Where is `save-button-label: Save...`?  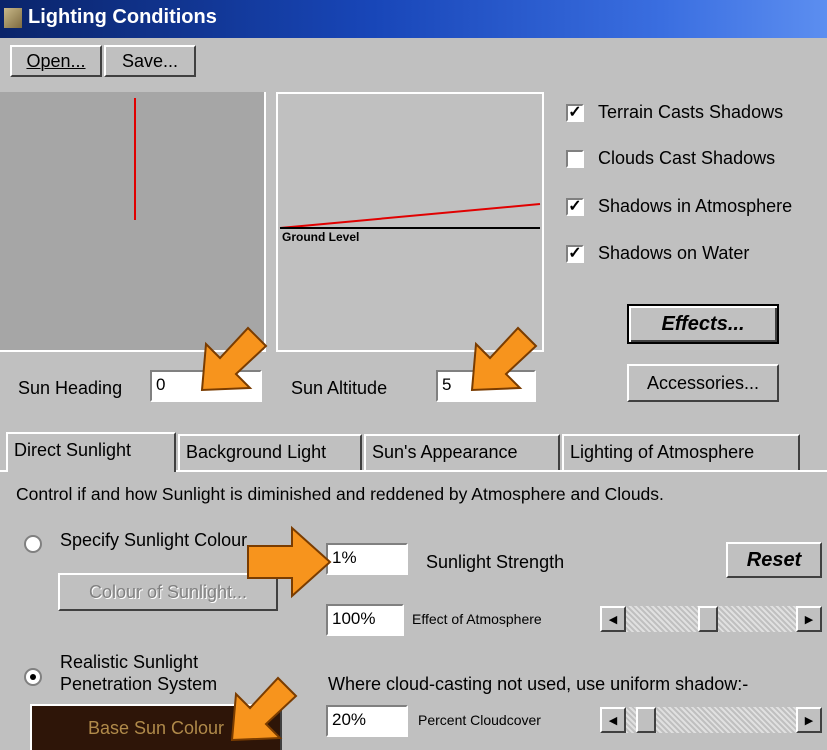 save-button-label: Save... is located at coordinates (150, 60).